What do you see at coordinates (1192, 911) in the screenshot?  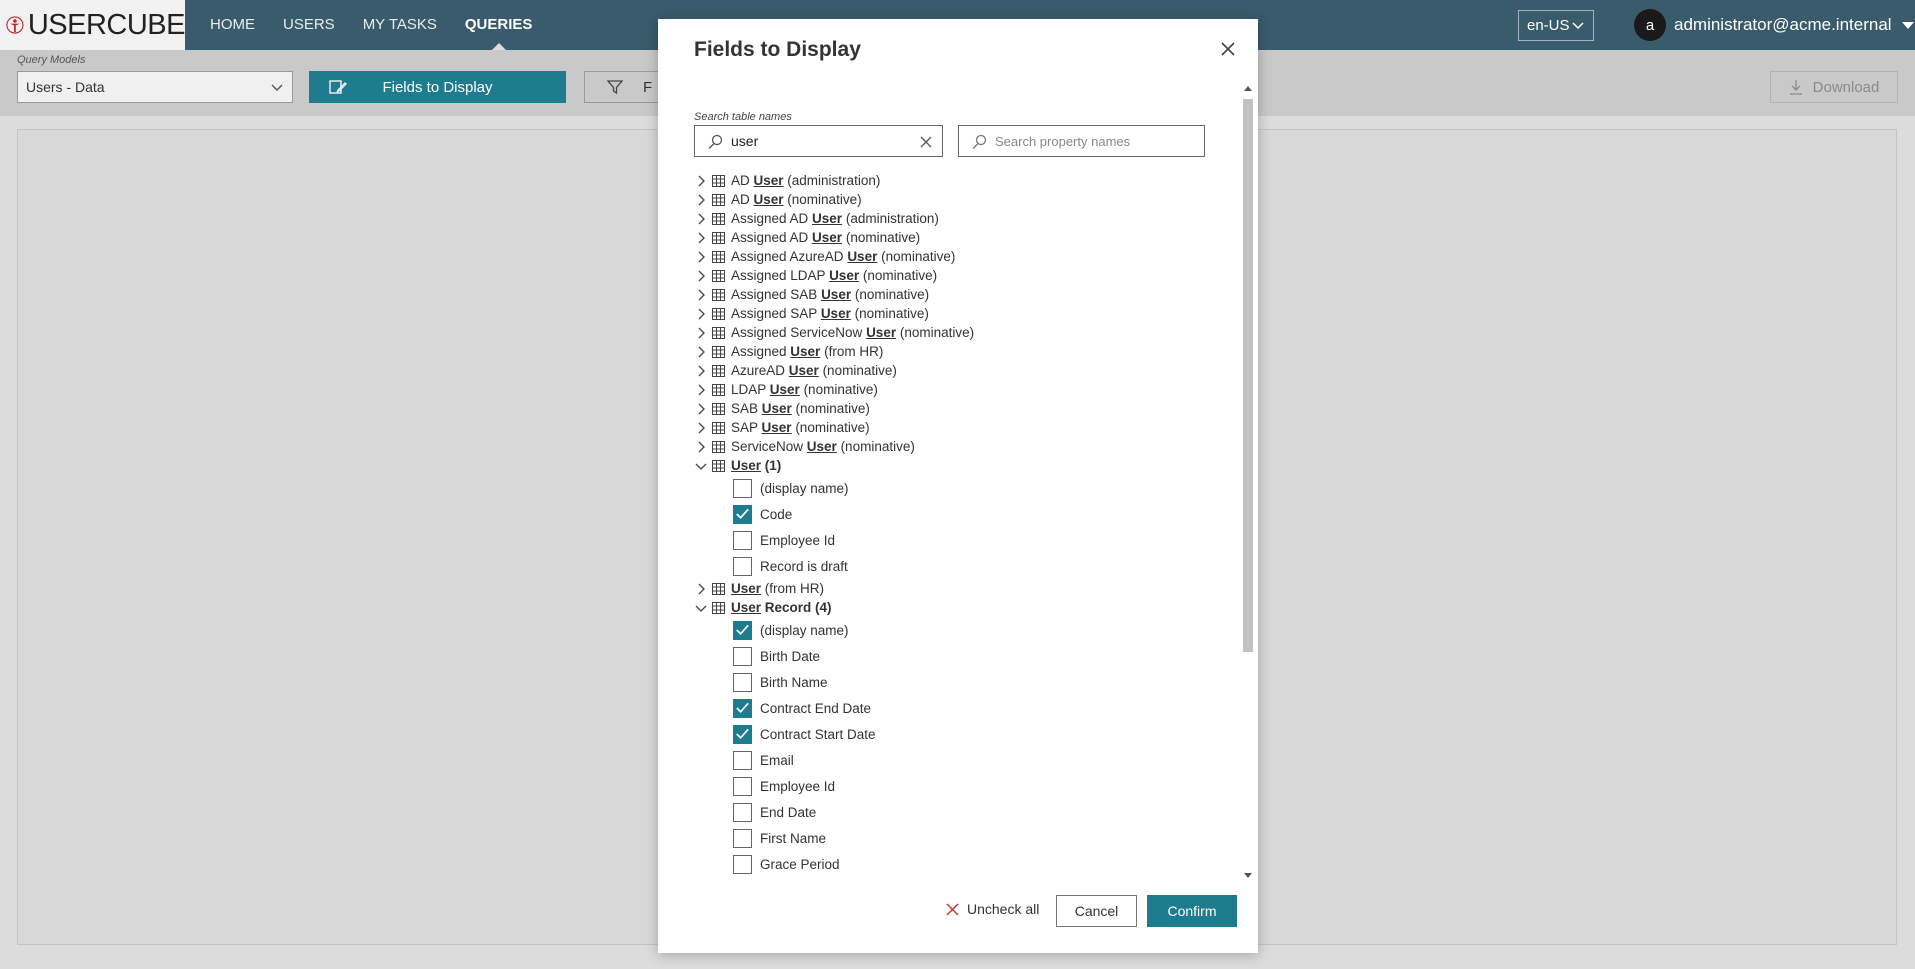 I see `confirm-button: Confirm` at bounding box center [1192, 911].